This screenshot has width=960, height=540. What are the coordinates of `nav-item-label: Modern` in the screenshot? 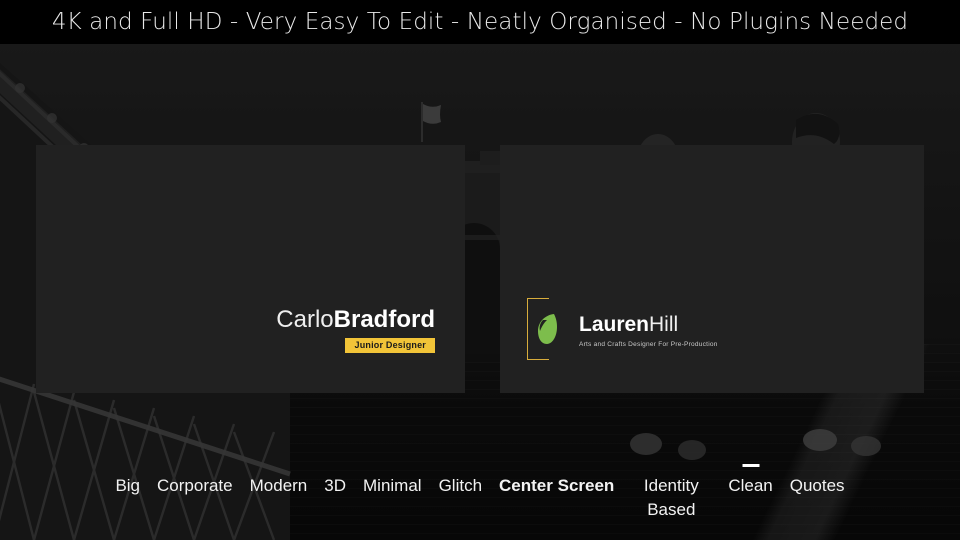 It's located at (278, 485).